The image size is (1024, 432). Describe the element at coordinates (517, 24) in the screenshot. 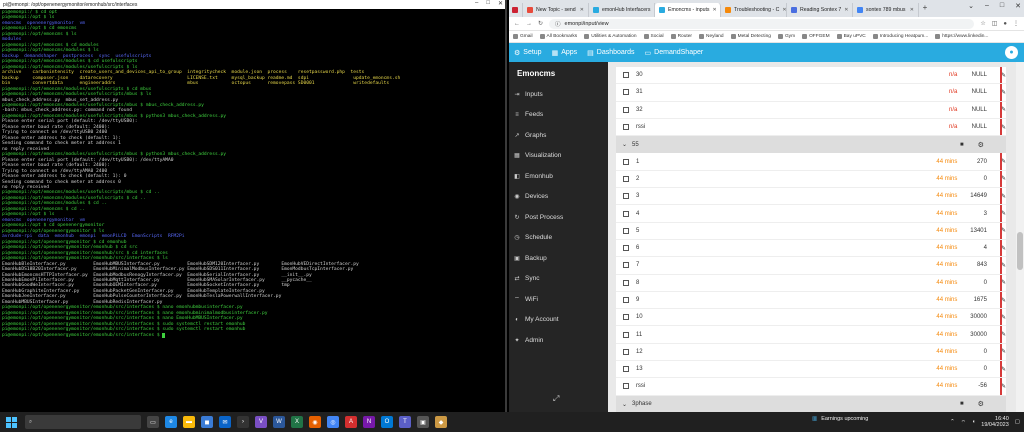

I see `back-icon: ←` at that location.